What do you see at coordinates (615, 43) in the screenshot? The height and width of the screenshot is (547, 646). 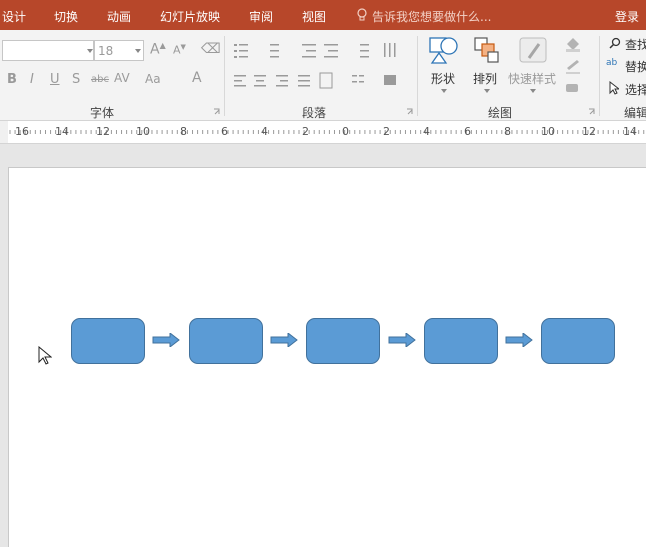 I see `search-icon` at bounding box center [615, 43].